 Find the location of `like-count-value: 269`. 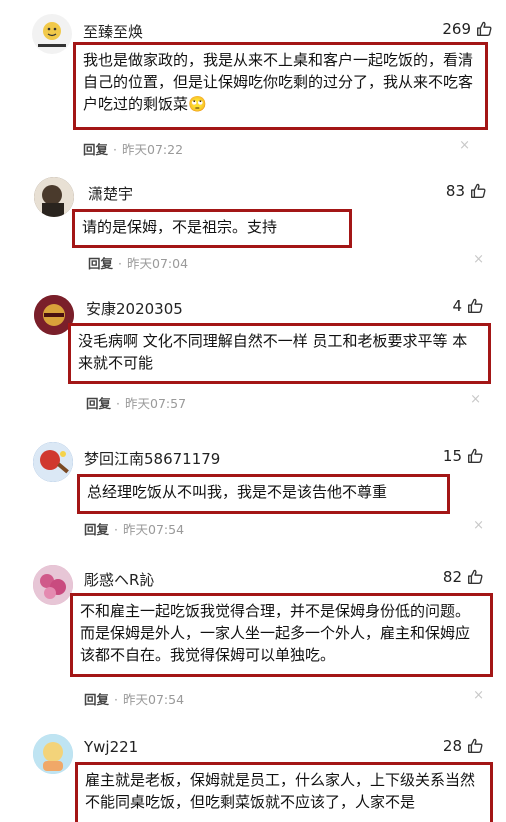

like-count-value: 269 is located at coordinates (456, 29).